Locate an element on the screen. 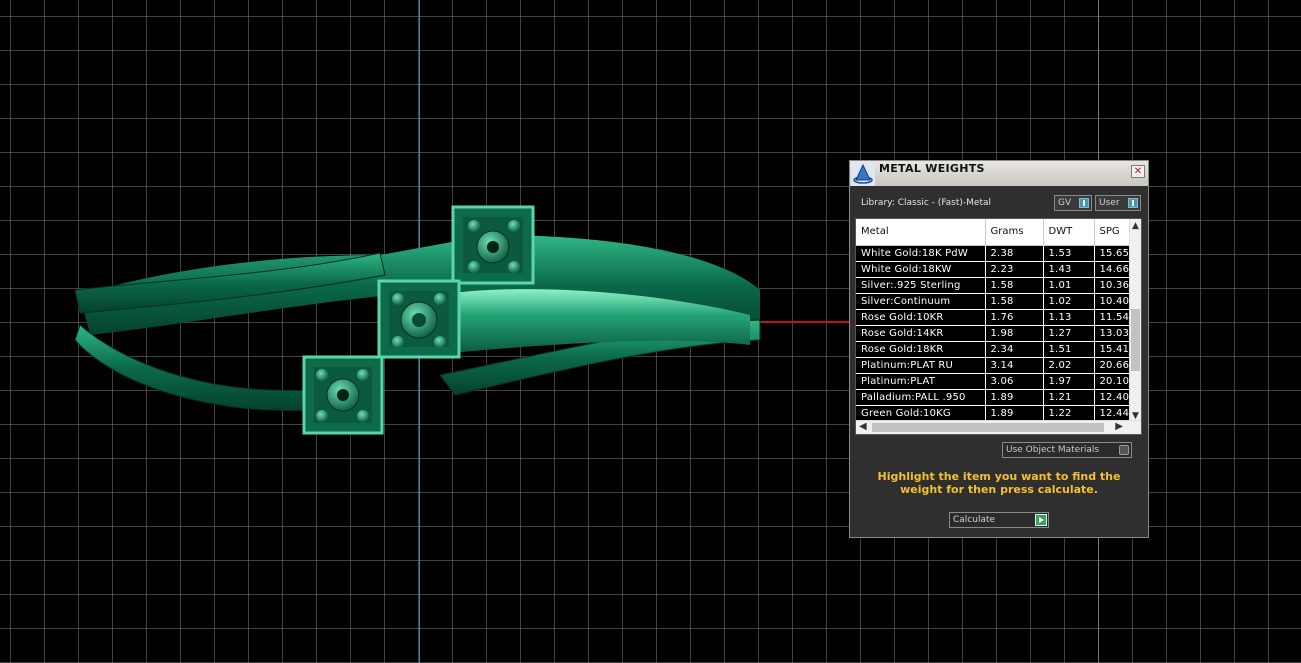 The width and height of the screenshot is (1301, 663). metal-cell: Silver:.925 Sterling is located at coordinates (921, 285).